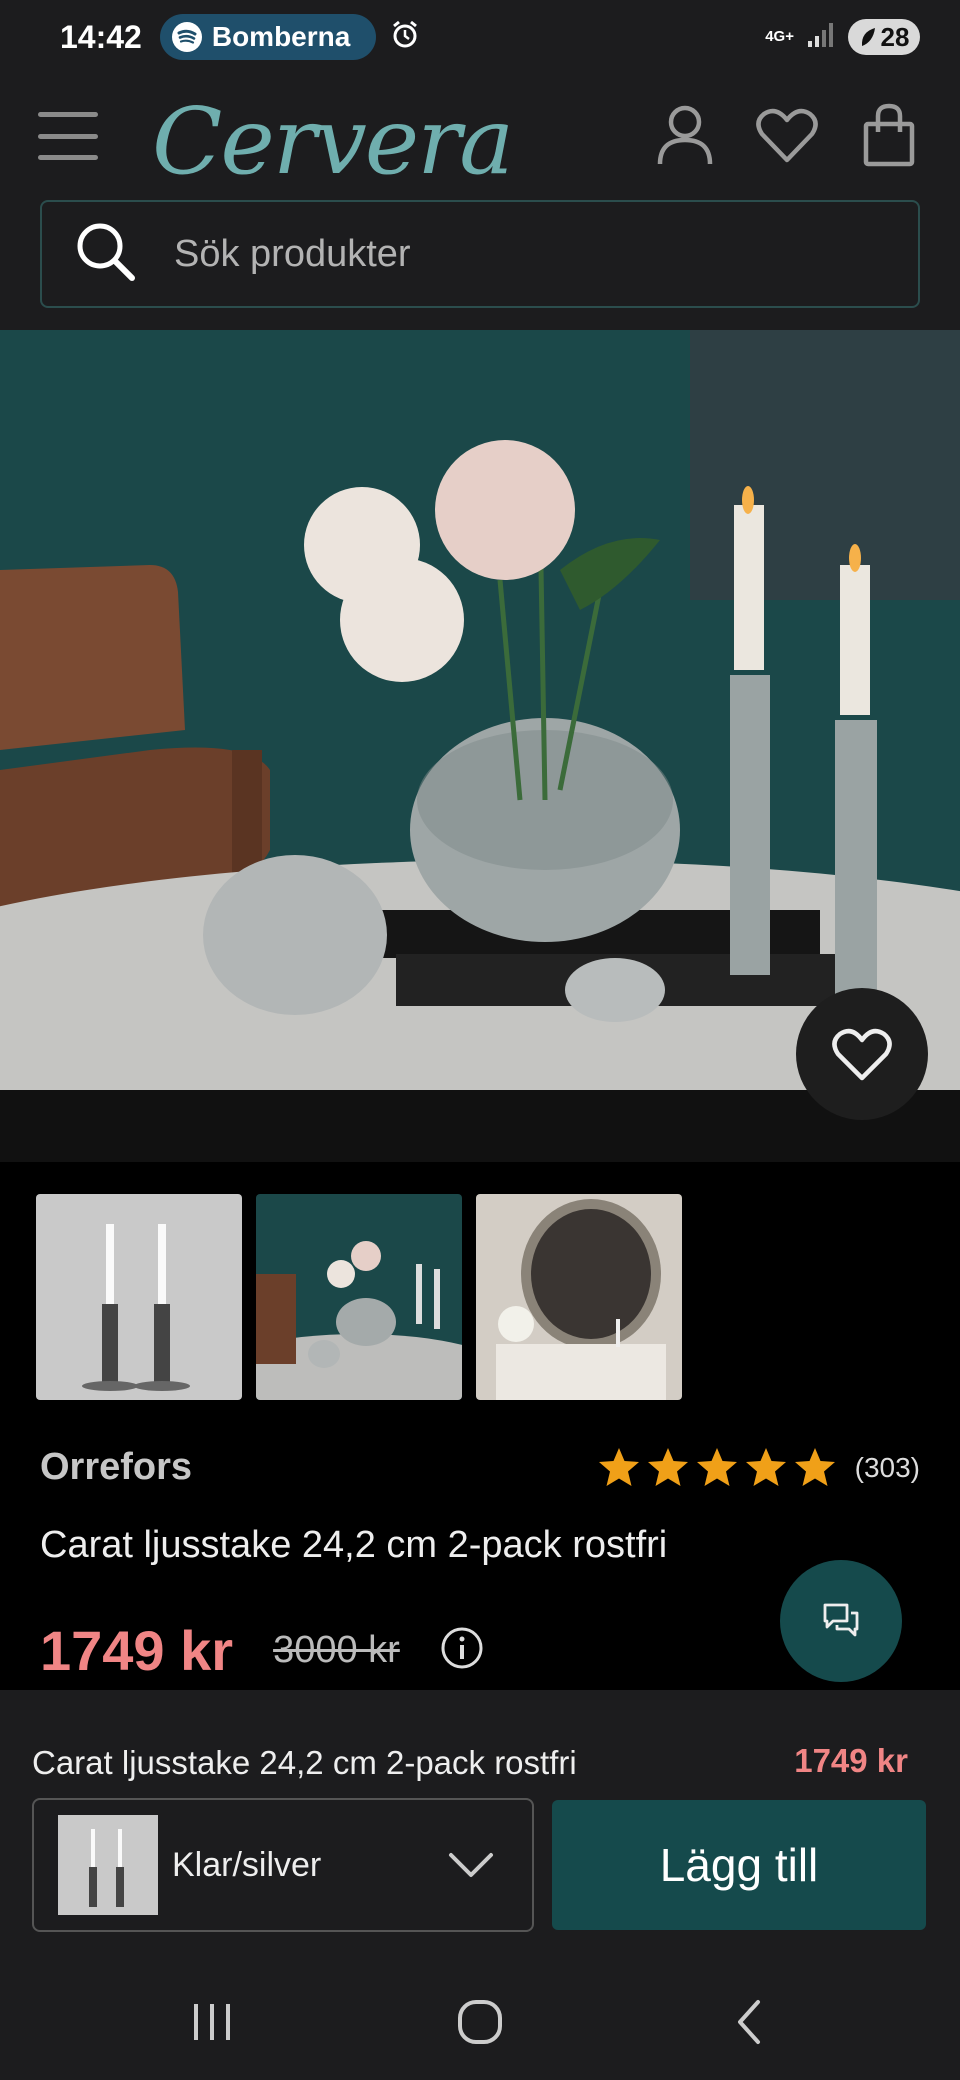  What do you see at coordinates (779, 36) in the screenshot?
I see `network-label: 4G+` at bounding box center [779, 36].